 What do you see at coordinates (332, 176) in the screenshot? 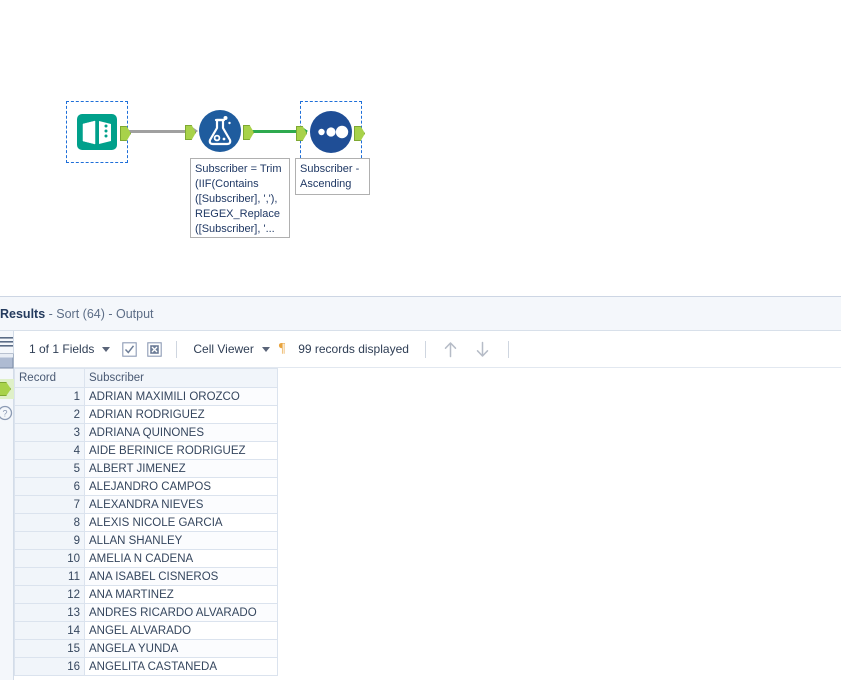
I see `annotation-sort: Subscriber - Ascending` at bounding box center [332, 176].